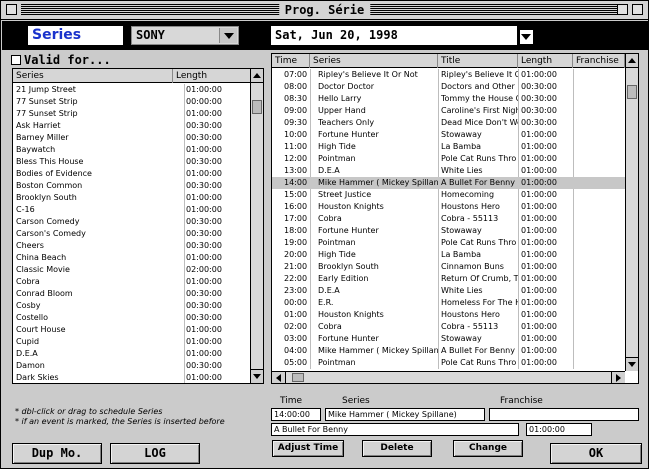  Describe the element at coordinates (11, 9) in the screenshot. I see `close-box-icon` at that location.